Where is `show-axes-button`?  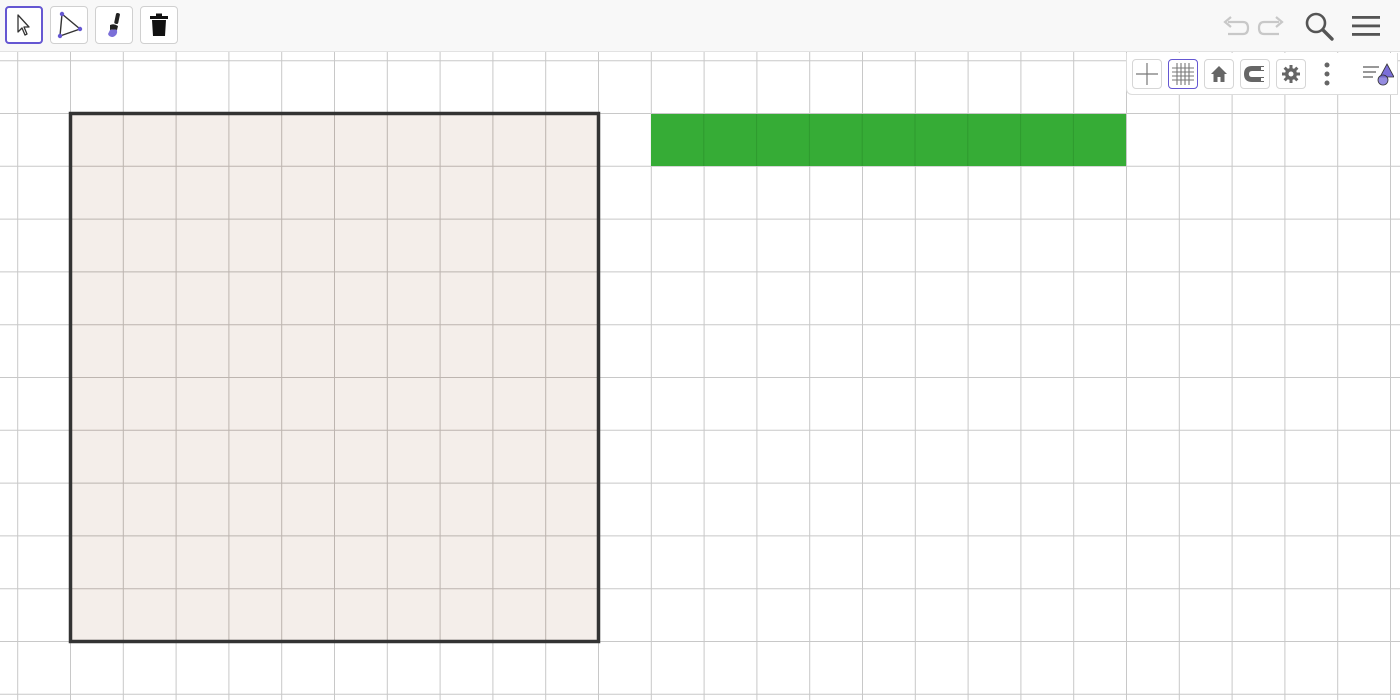 show-axes-button is located at coordinates (1147, 74).